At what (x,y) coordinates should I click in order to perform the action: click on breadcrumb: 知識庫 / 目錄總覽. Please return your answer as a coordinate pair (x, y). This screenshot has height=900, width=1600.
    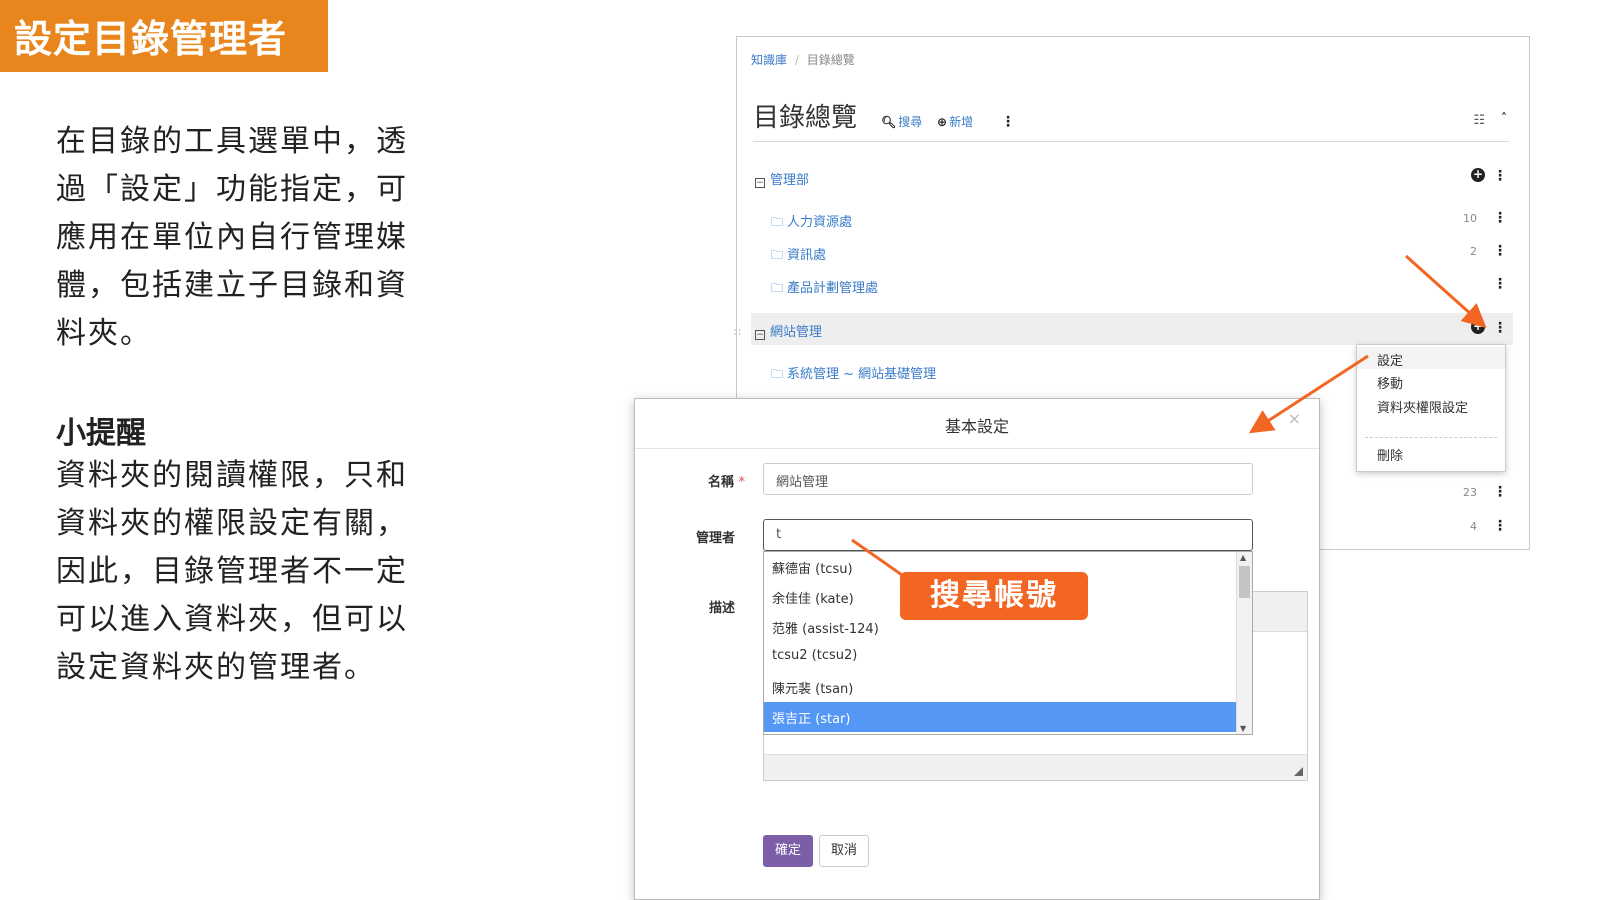
    Looking at the image, I should click on (803, 59).